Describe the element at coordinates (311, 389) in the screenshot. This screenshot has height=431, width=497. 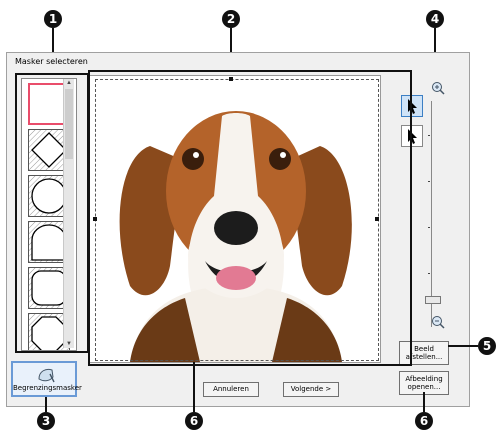
I see `next-button: Volgende >` at that location.